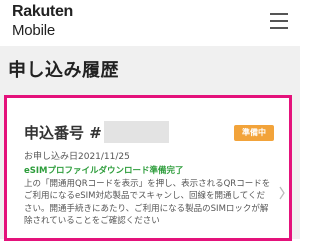 The width and height of the screenshot is (320, 241). What do you see at coordinates (136, 132) in the screenshot?
I see `redacted-application-number` at bounding box center [136, 132].